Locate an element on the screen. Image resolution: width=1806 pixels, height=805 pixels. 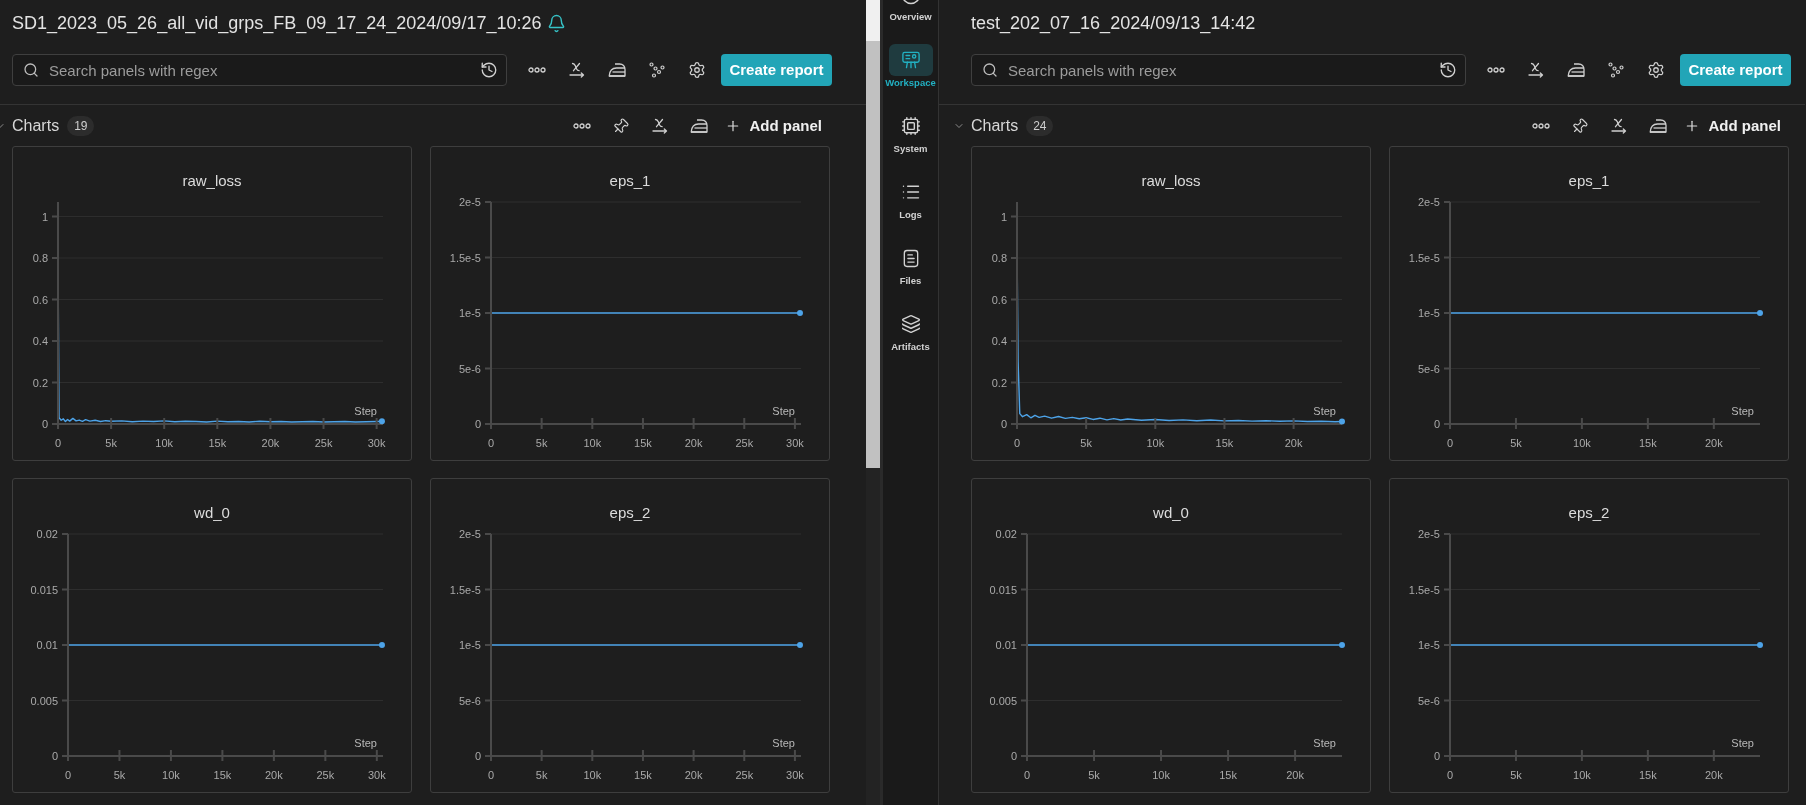
tick-label: 2e-5 is located at coordinates (469, 534).